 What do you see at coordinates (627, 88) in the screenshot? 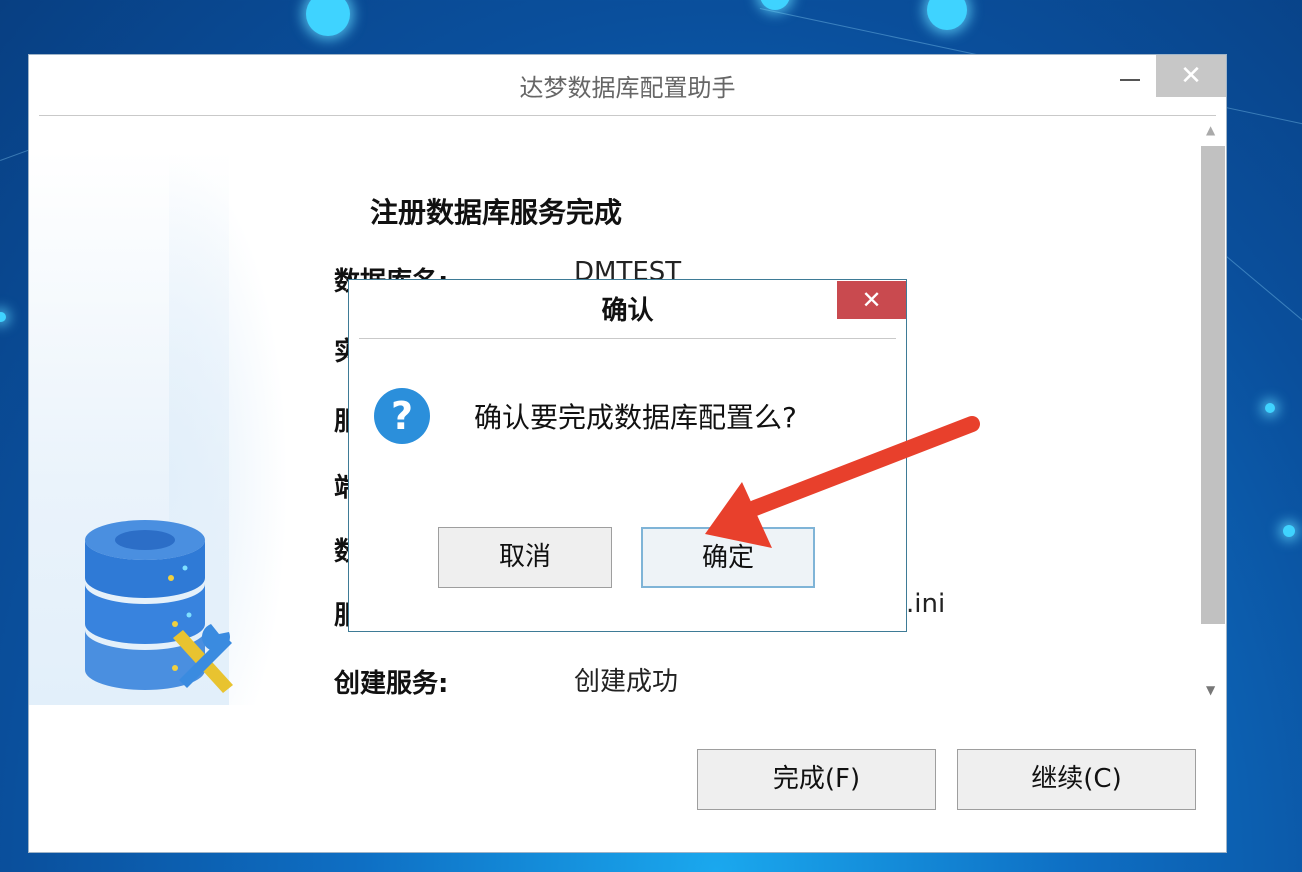
I see `window-title: 达梦数据库配置助手` at bounding box center [627, 88].